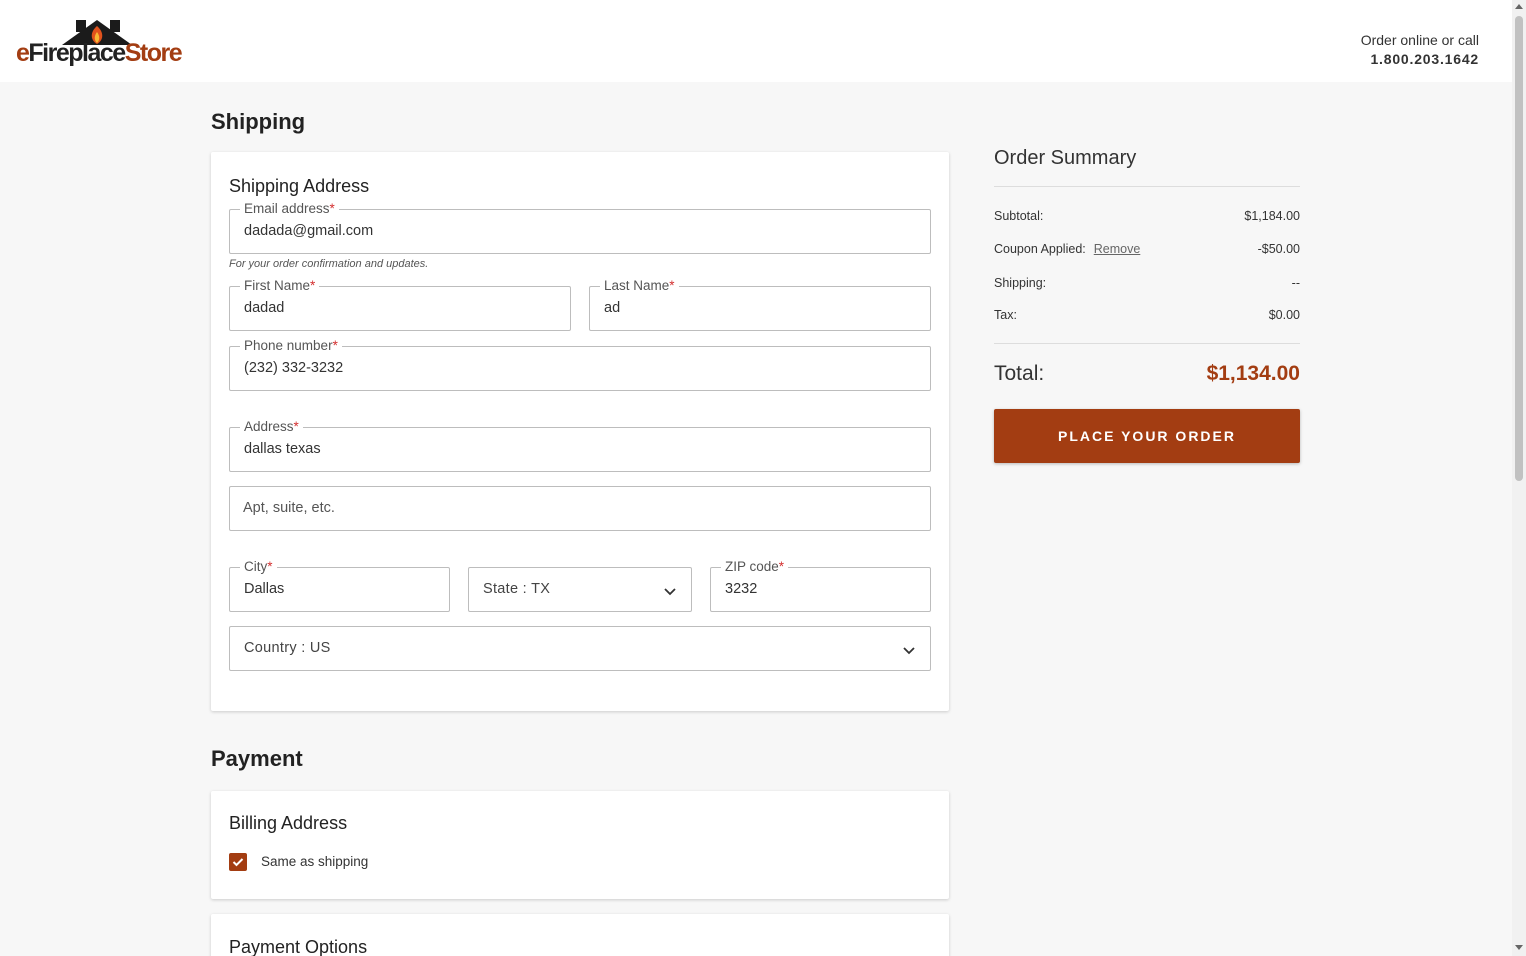 The width and height of the screenshot is (1526, 956). Describe the element at coordinates (400, 304) in the screenshot. I see `first-name-field: First Name* dadad` at that location.